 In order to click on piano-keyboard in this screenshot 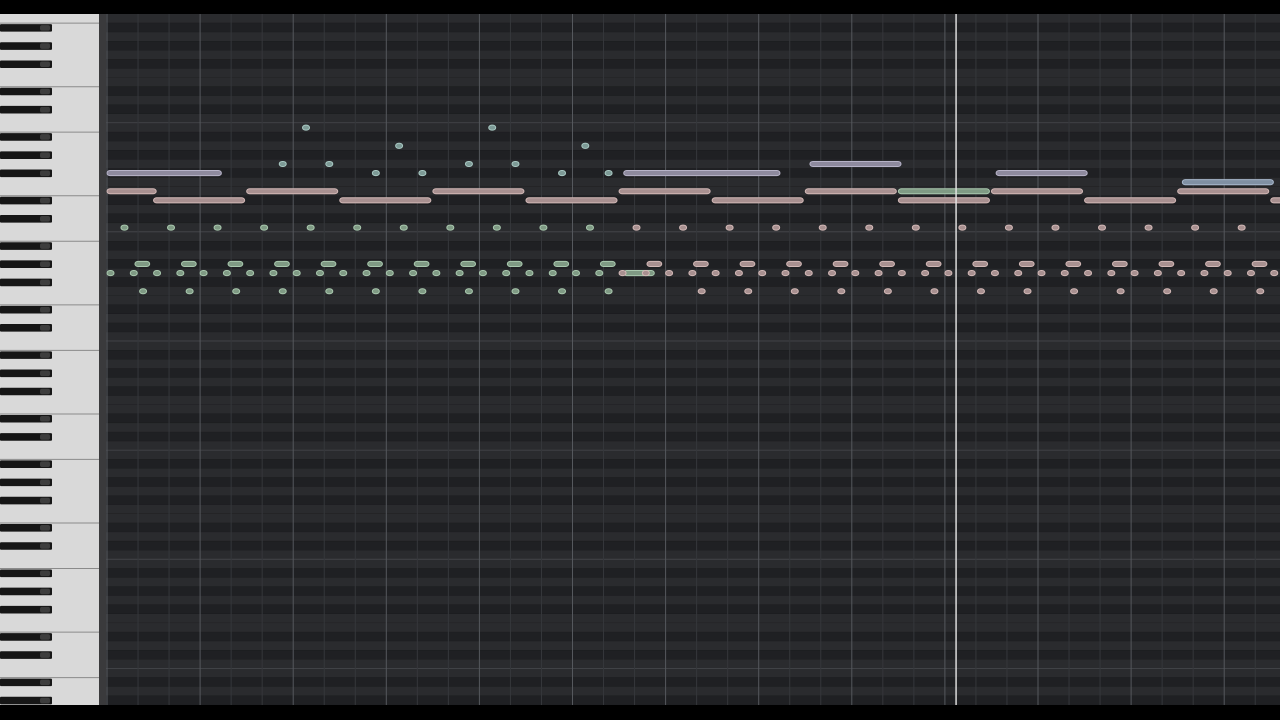, I will do `click(50, 359)`.